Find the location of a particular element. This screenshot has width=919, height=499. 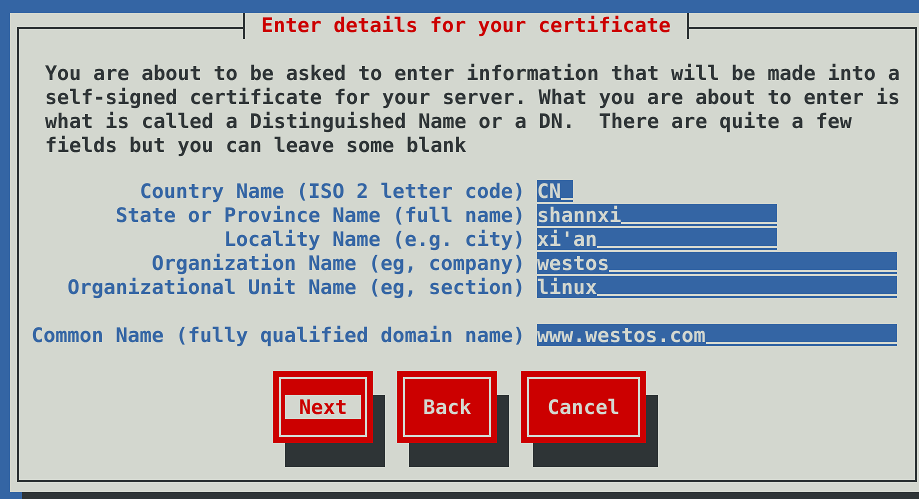

field-label: Locality Name (e.g. city) is located at coordinates (373, 239).